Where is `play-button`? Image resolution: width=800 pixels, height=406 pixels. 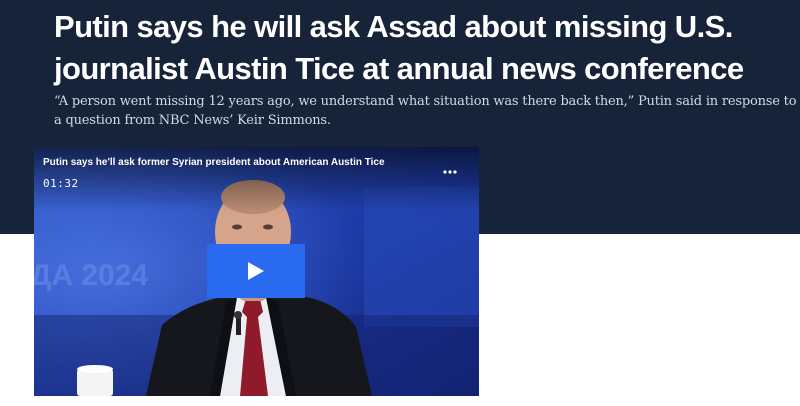 play-button is located at coordinates (256, 271).